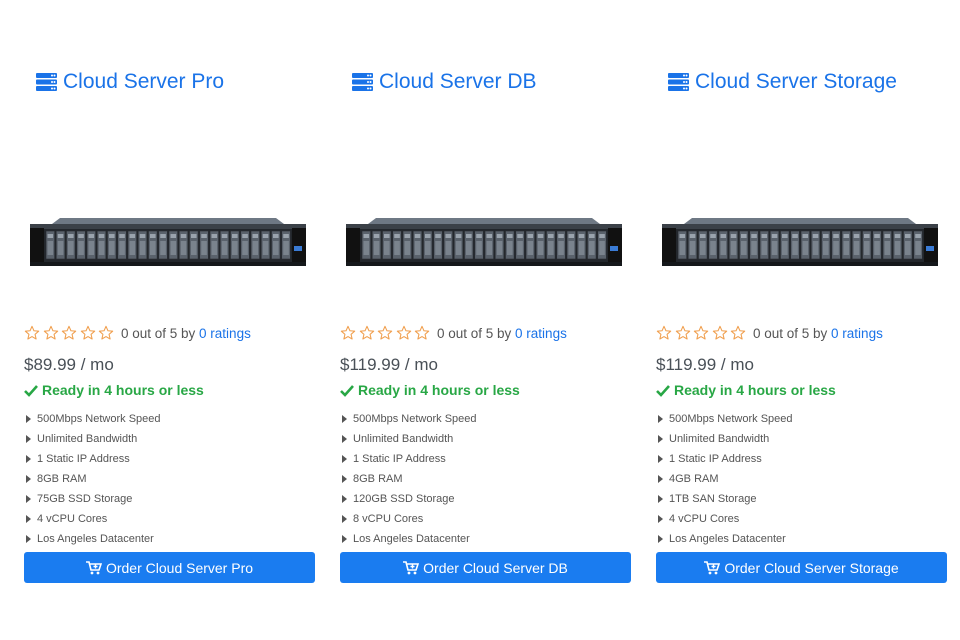 The width and height of the screenshot is (960, 640). I want to click on order-button: Order Cloud Server Storage, so click(801, 567).